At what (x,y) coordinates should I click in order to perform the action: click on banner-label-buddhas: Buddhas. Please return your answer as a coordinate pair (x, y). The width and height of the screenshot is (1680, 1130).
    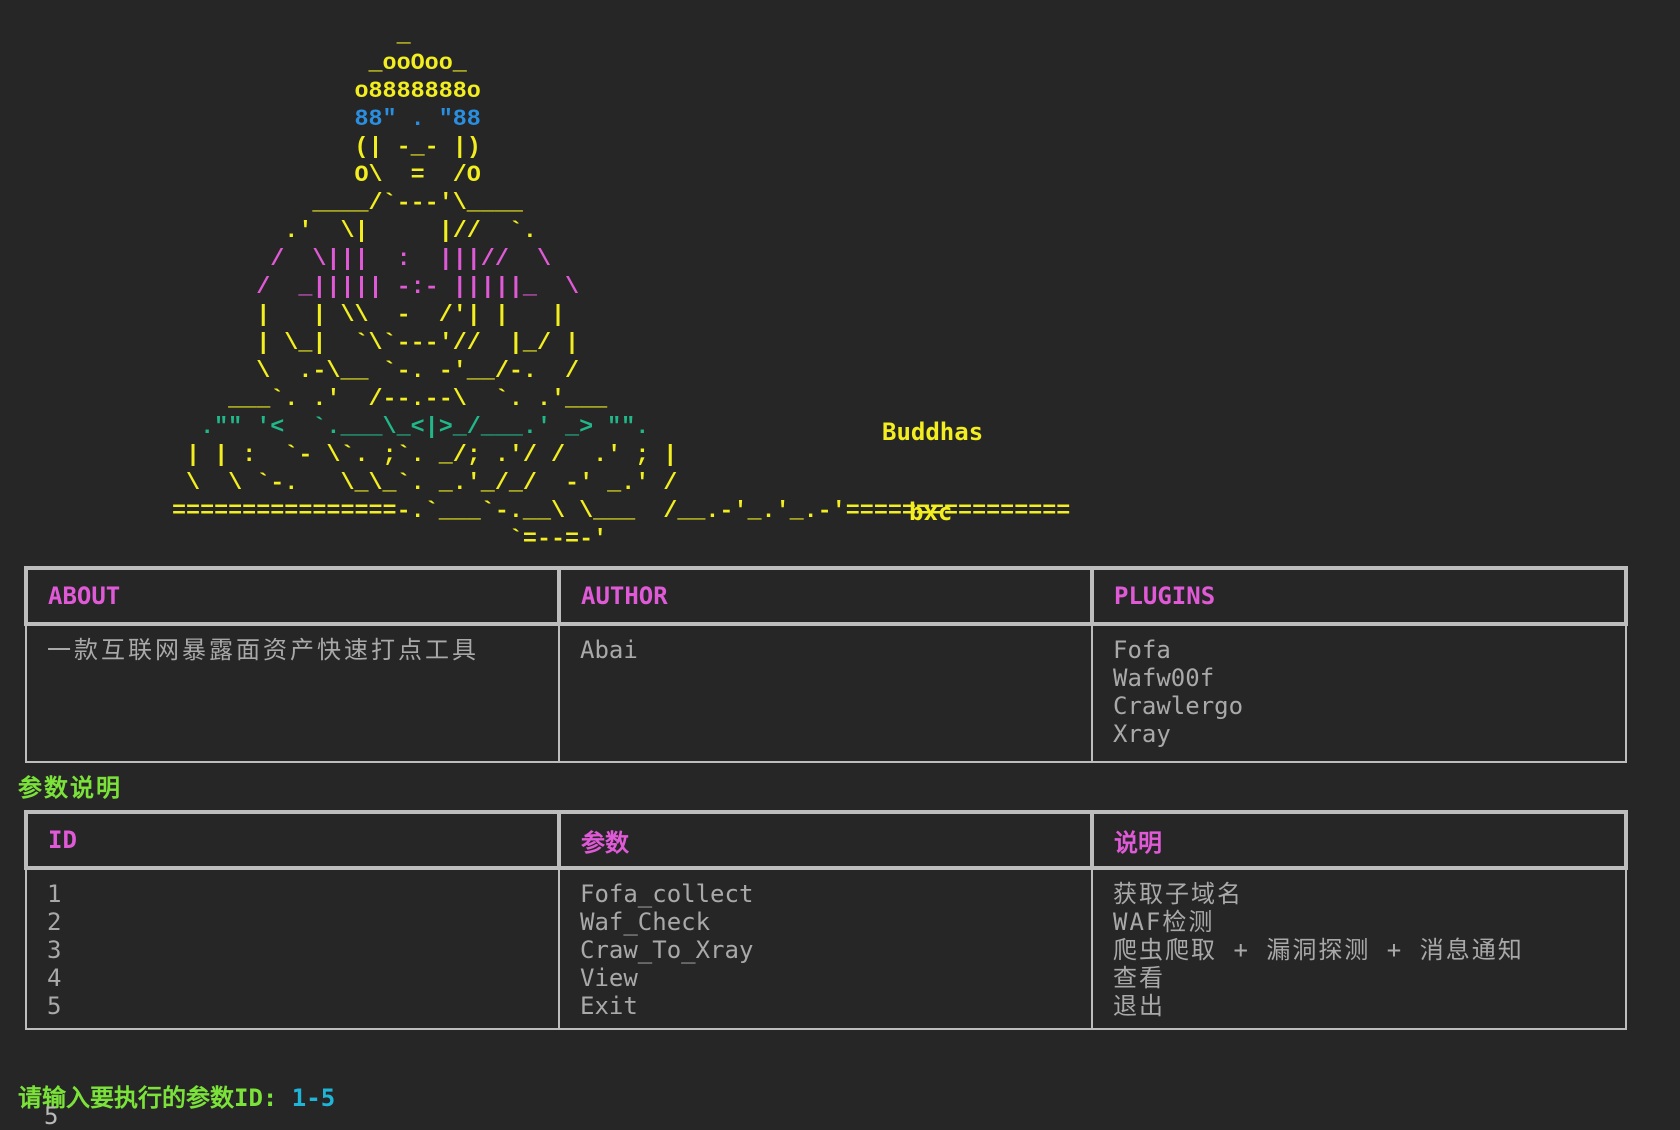
    Looking at the image, I should click on (933, 432).